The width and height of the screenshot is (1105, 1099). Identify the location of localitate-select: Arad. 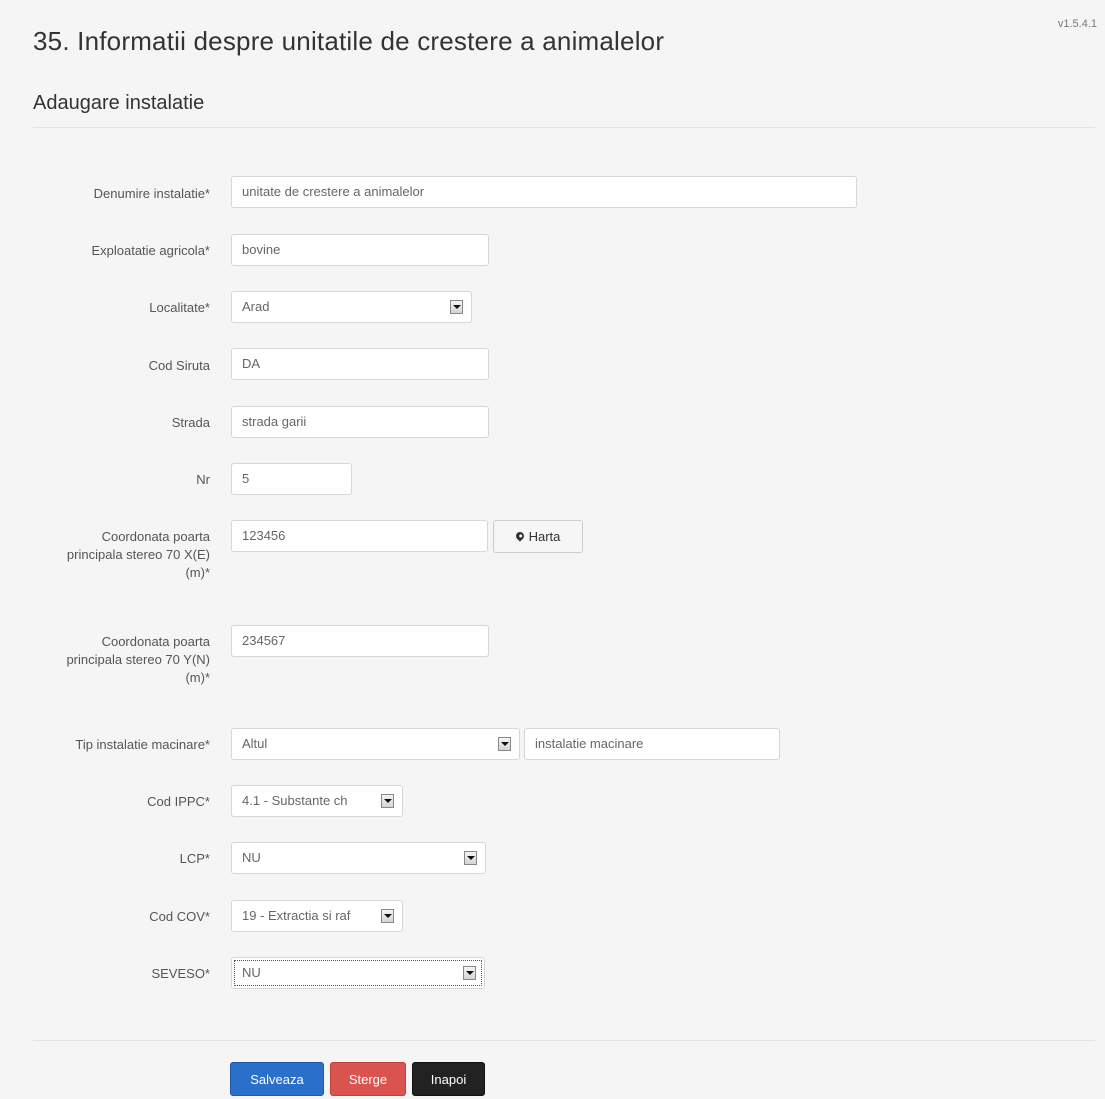
(351, 307).